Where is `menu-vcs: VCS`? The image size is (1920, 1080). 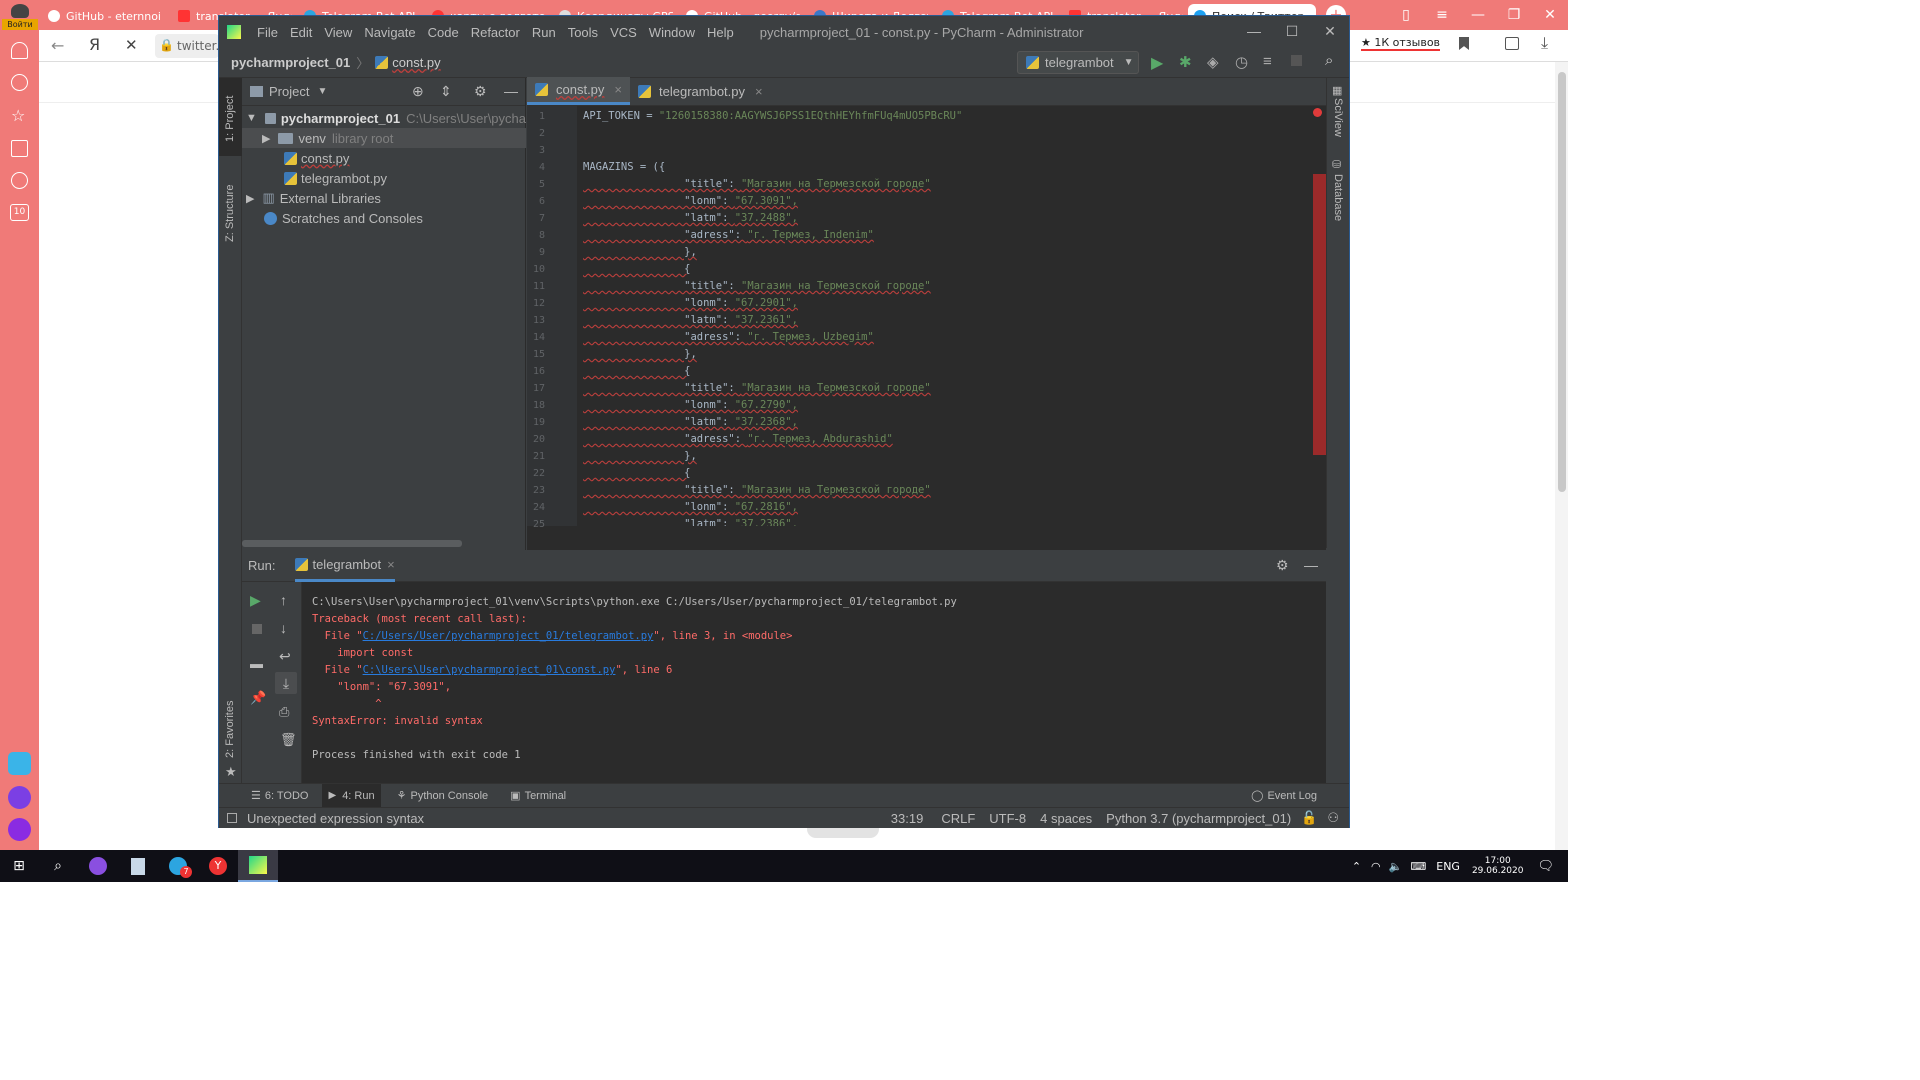 menu-vcs: VCS is located at coordinates (623, 32).